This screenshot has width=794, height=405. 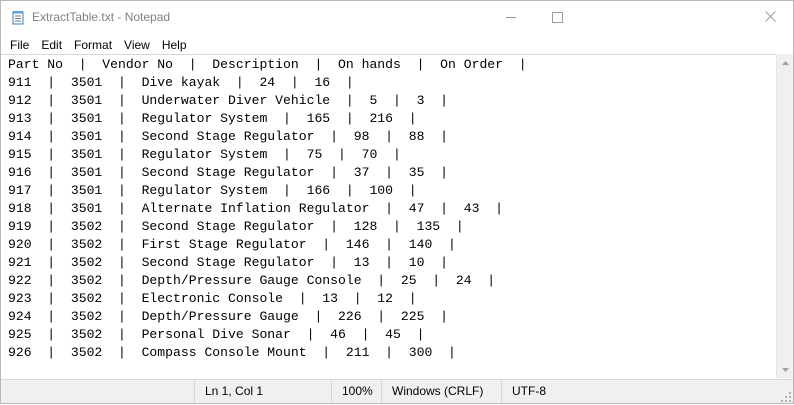 What do you see at coordinates (262, 391) in the screenshot?
I see `status-cursor-position: Ln 1, Col 1` at bounding box center [262, 391].